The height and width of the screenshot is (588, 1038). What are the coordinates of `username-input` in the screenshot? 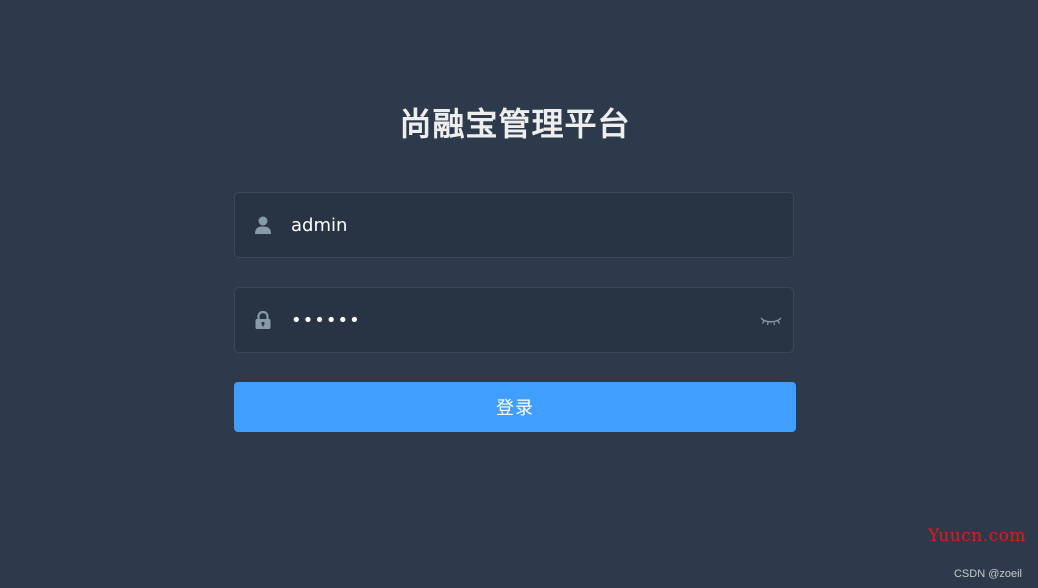 It's located at (521, 225).